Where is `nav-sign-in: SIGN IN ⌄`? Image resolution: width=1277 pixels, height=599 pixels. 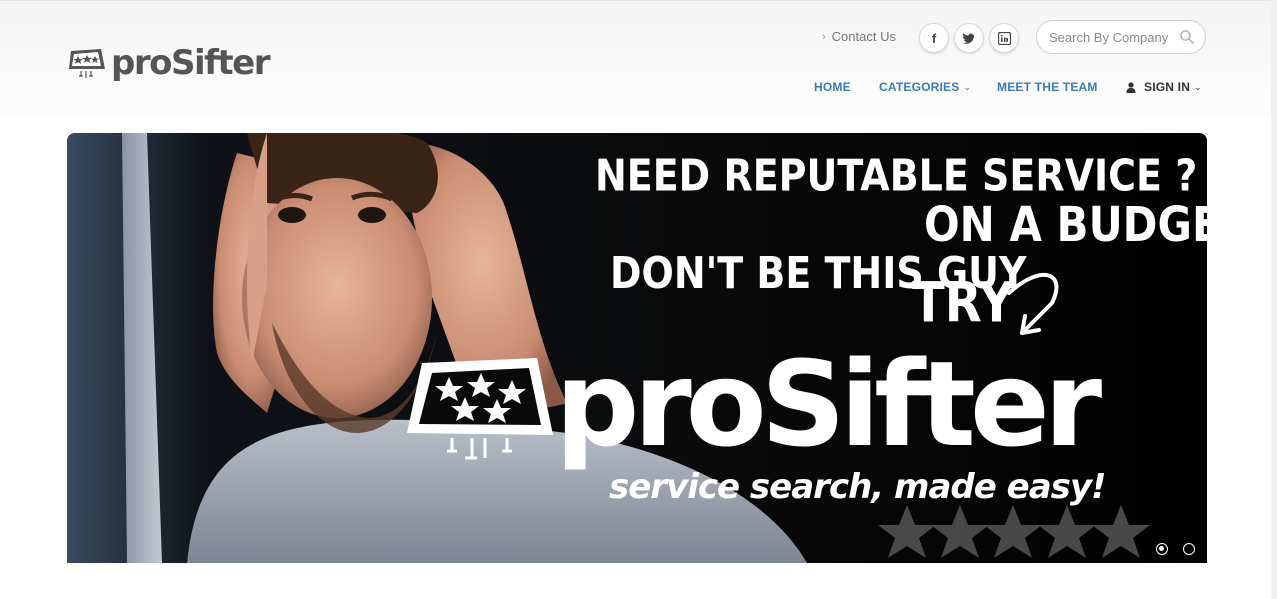
nav-sign-in: SIGN IN ⌄ is located at coordinates (1164, 87).